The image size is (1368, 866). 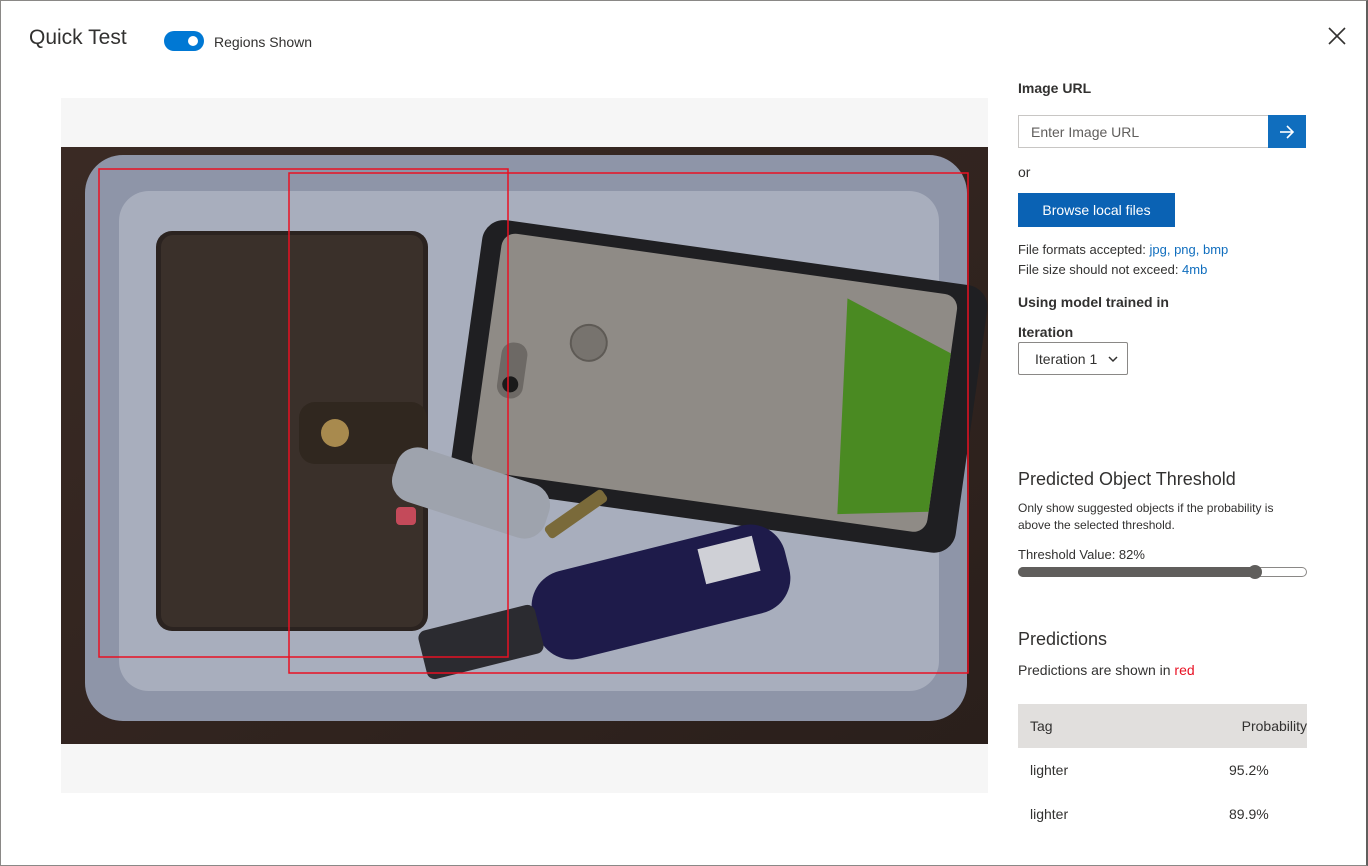 What do you see at coordinates (263, 42) in the screenshot?
I see `regions-shown-label: Regions Shown` at bounding box center [263, 42].